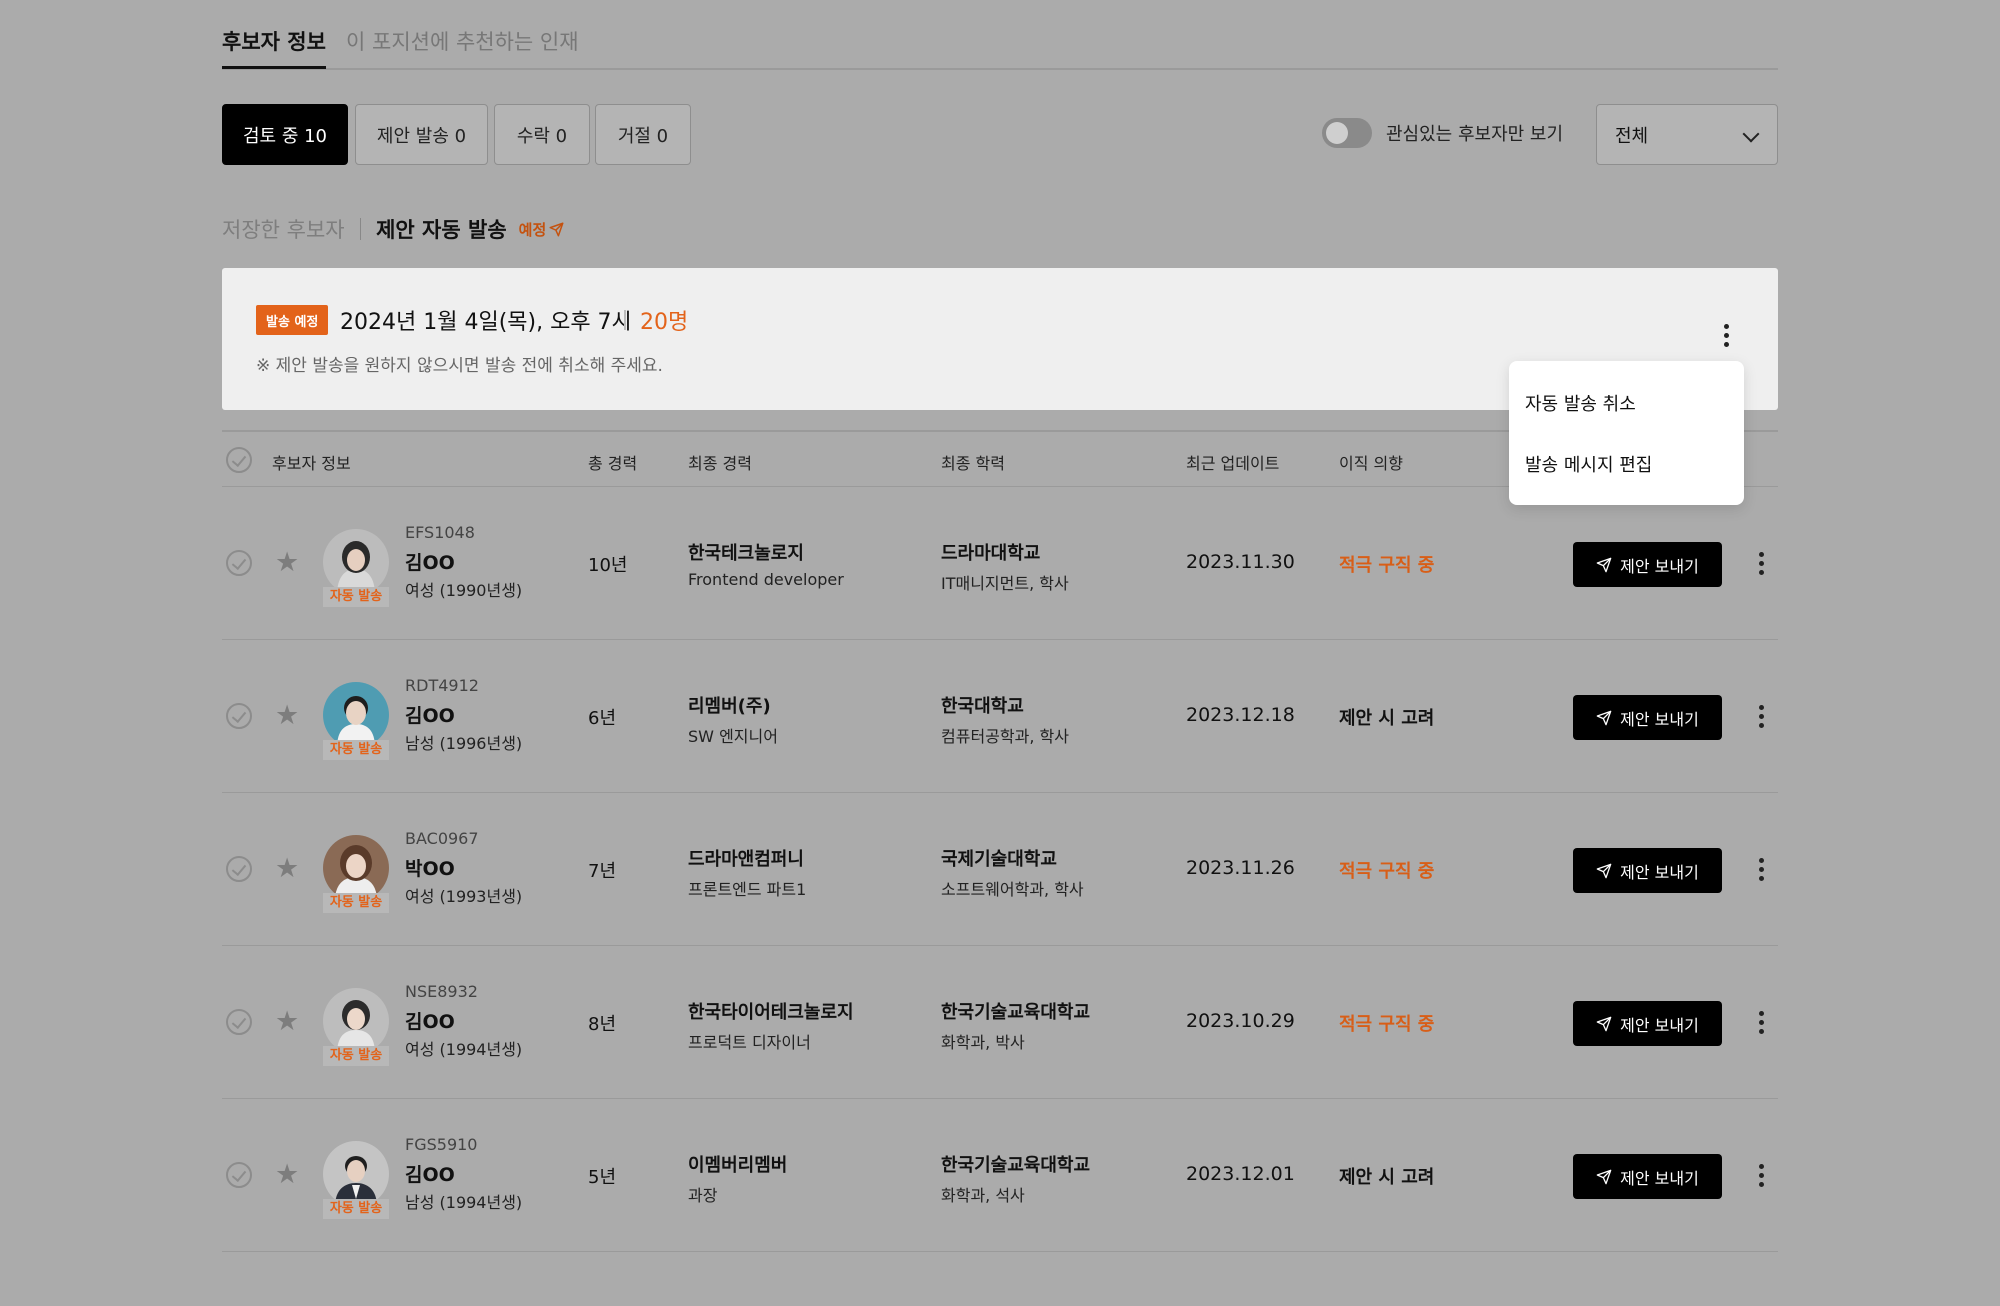  What do you see at coordinates (440, 532) in the screenshot?
I see `candidate-id: EFS1048` at bounding box center [440, 532].